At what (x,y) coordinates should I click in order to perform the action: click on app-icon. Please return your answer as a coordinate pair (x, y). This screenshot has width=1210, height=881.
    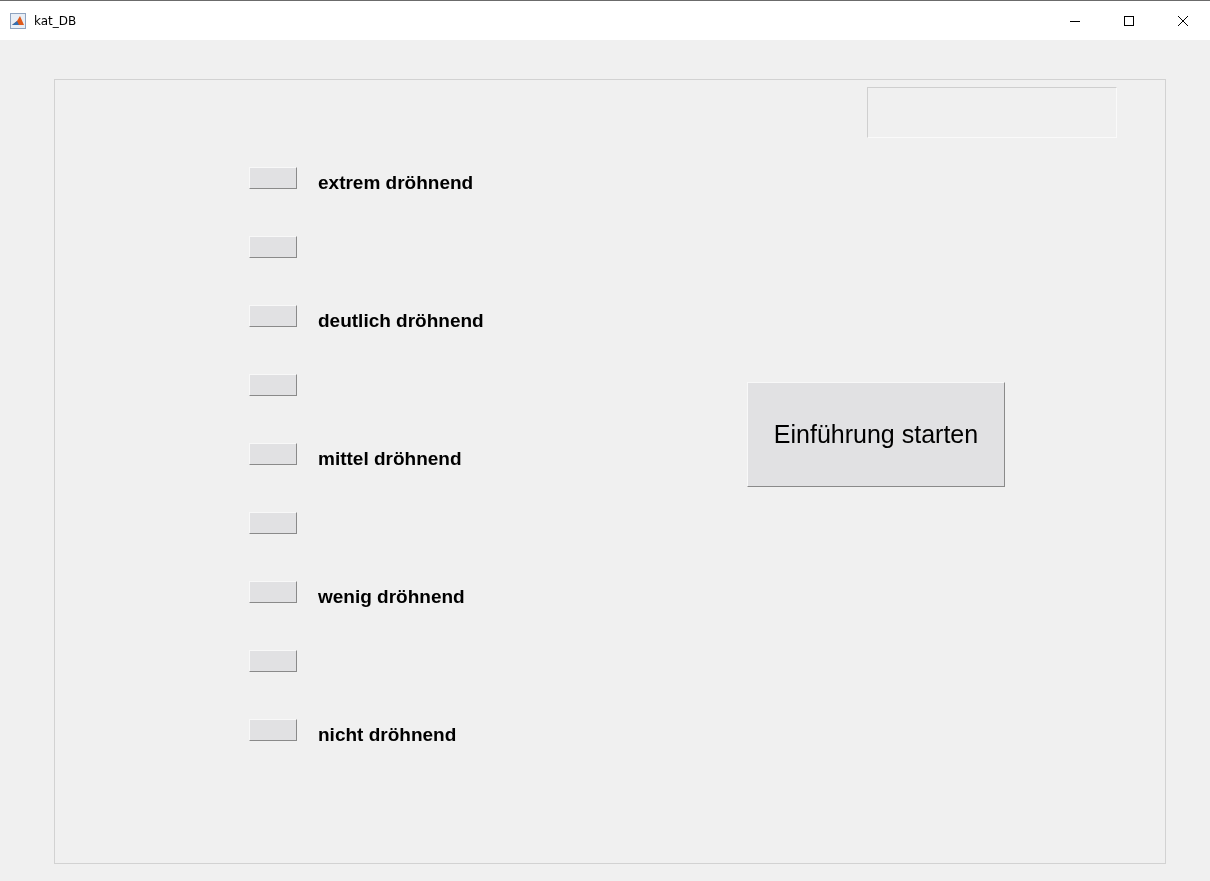
    Looking at the image, I should click on (18, 20).